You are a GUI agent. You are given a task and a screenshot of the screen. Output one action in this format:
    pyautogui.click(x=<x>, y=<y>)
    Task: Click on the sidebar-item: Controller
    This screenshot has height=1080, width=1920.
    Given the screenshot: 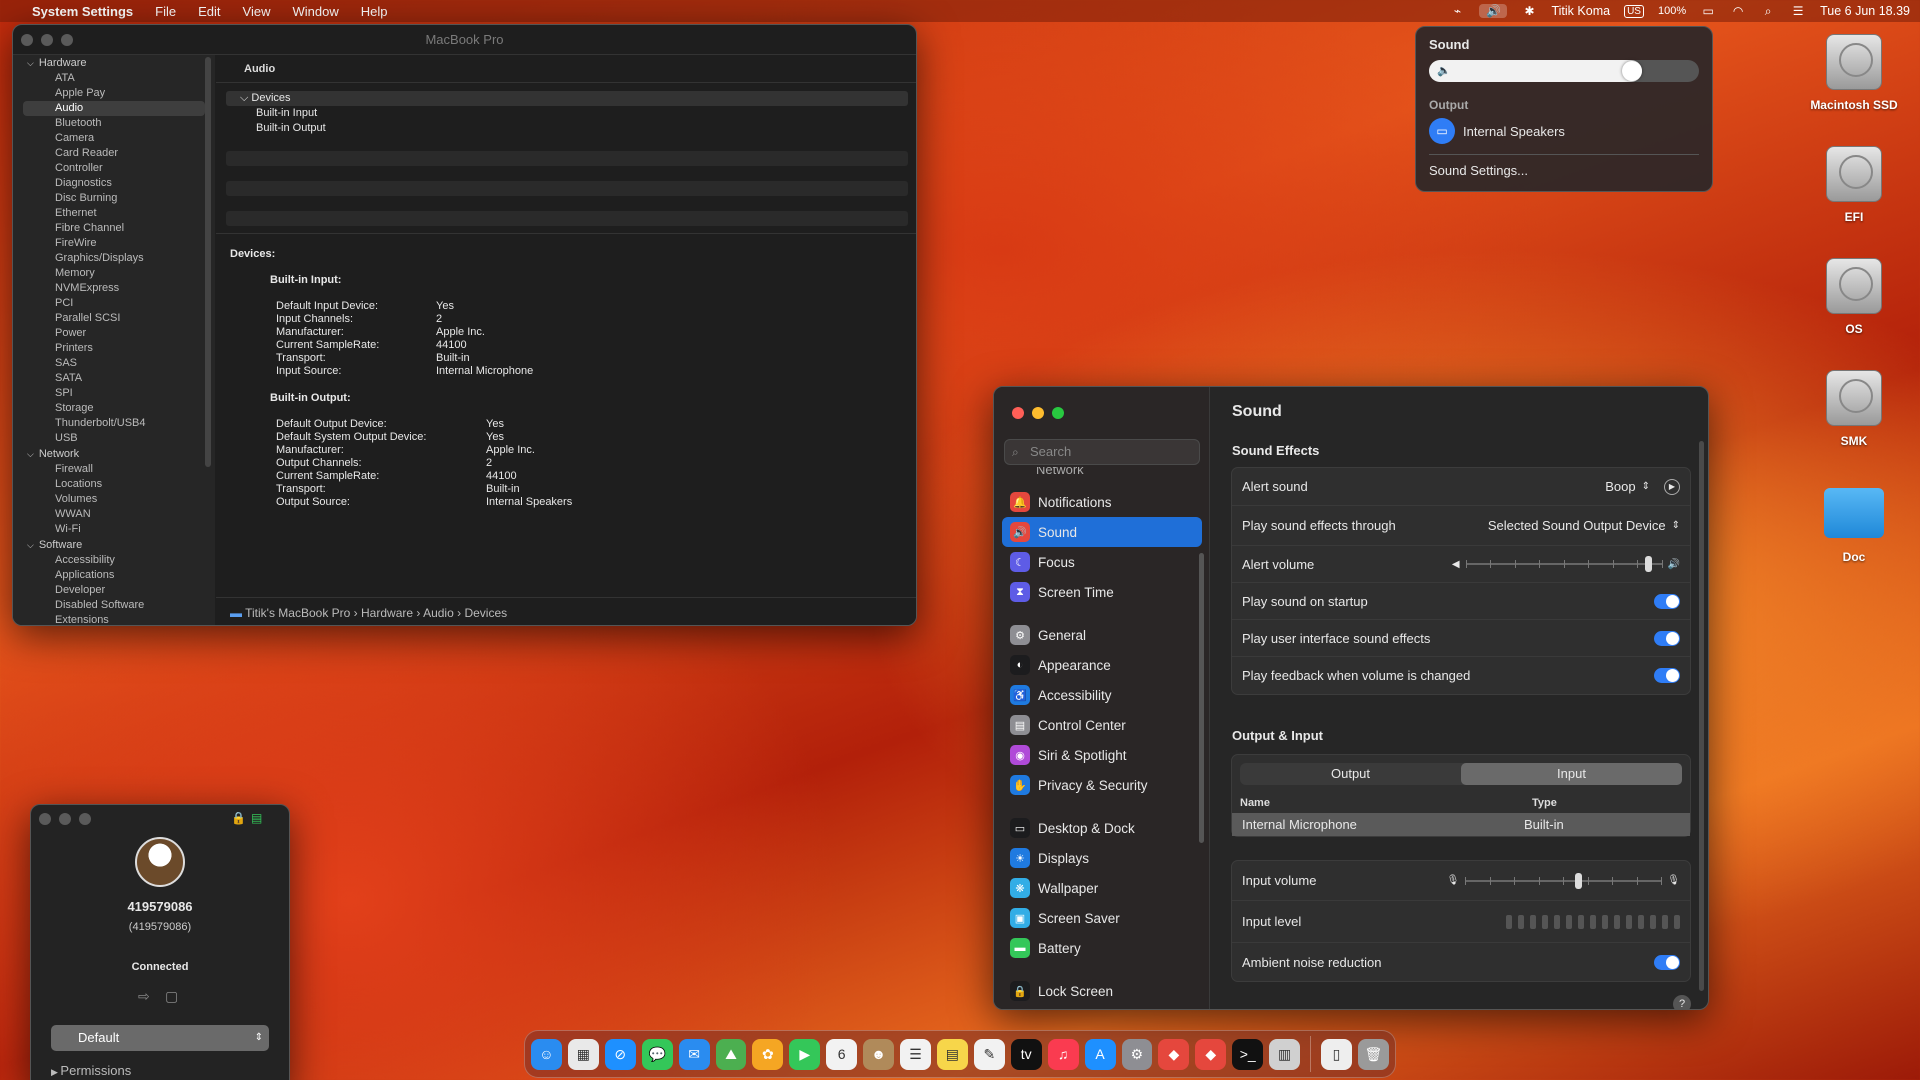 What is the action you would take?
    pyautogui.click(x=114, y=168)
    